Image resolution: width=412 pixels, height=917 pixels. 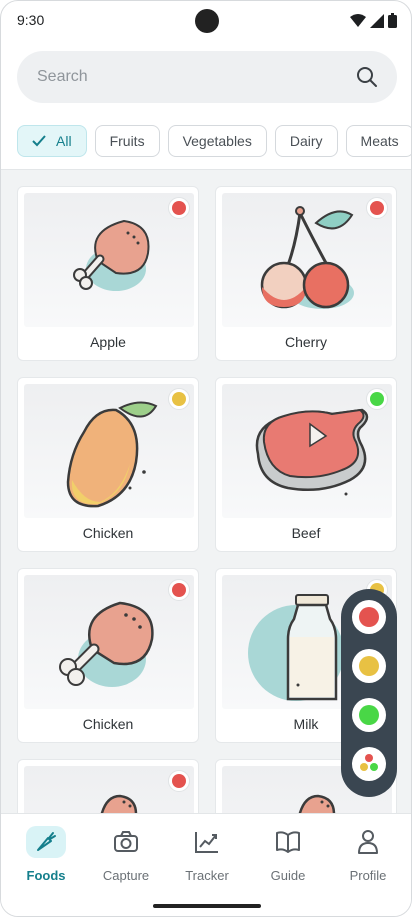 I want to click on chart-icon, so click(x=207, y=842).